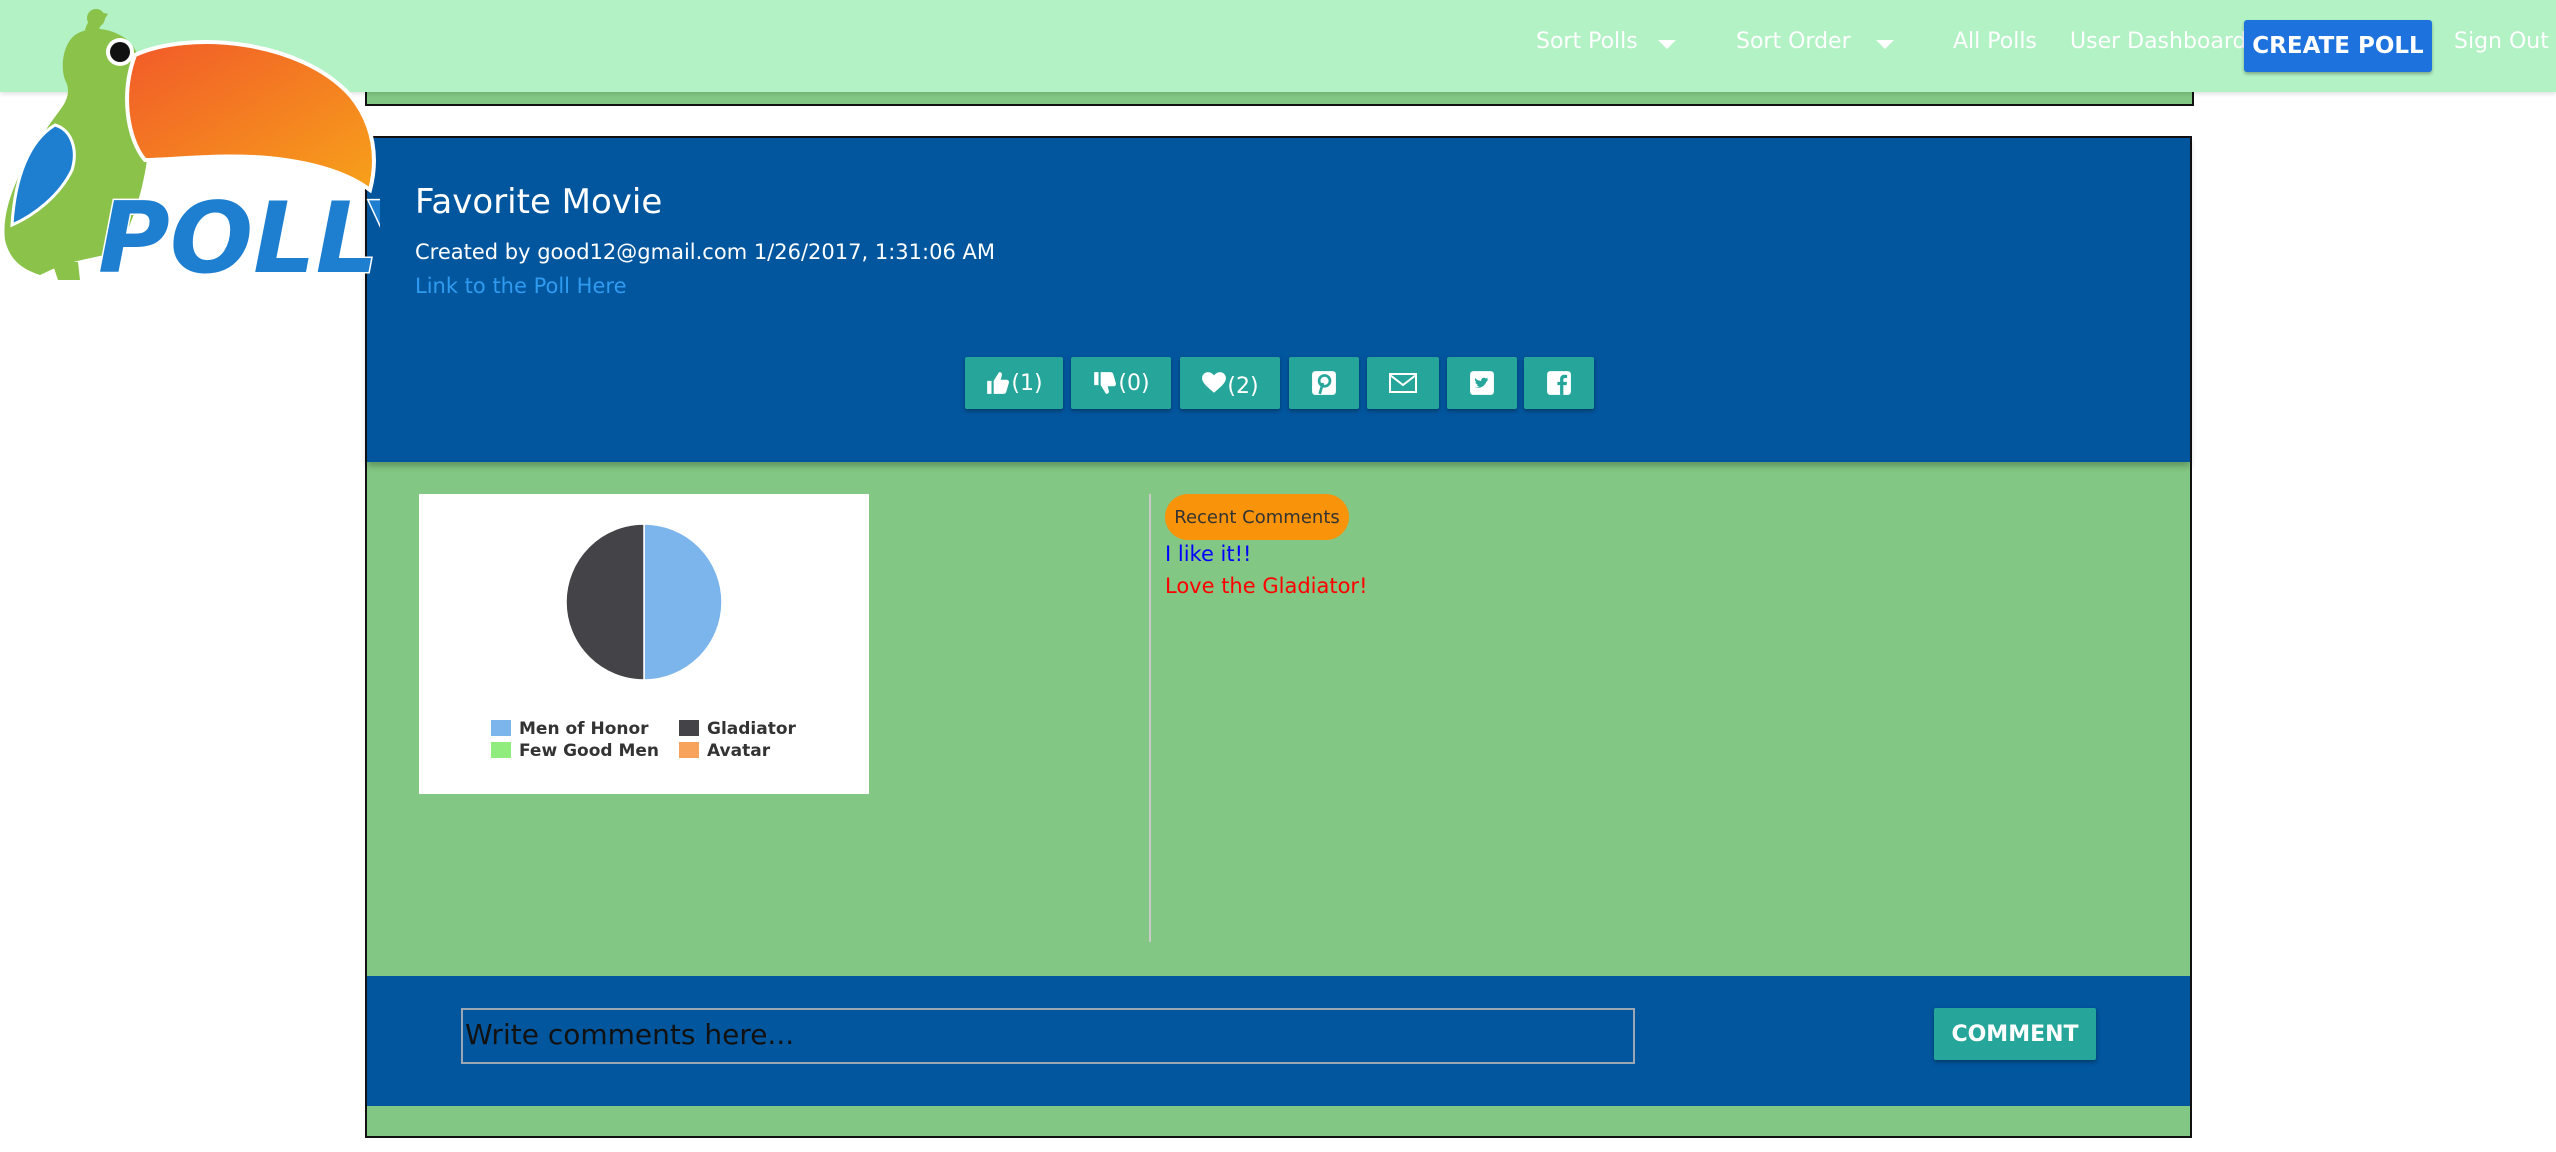 Image resolution: width=2556 pixels, height=1152 pixels. What do you see at coordinates (2158, 41) in the screenshot?
I see `user-dashboard-link: User Dashboard` at bounding box center [2158, 41].